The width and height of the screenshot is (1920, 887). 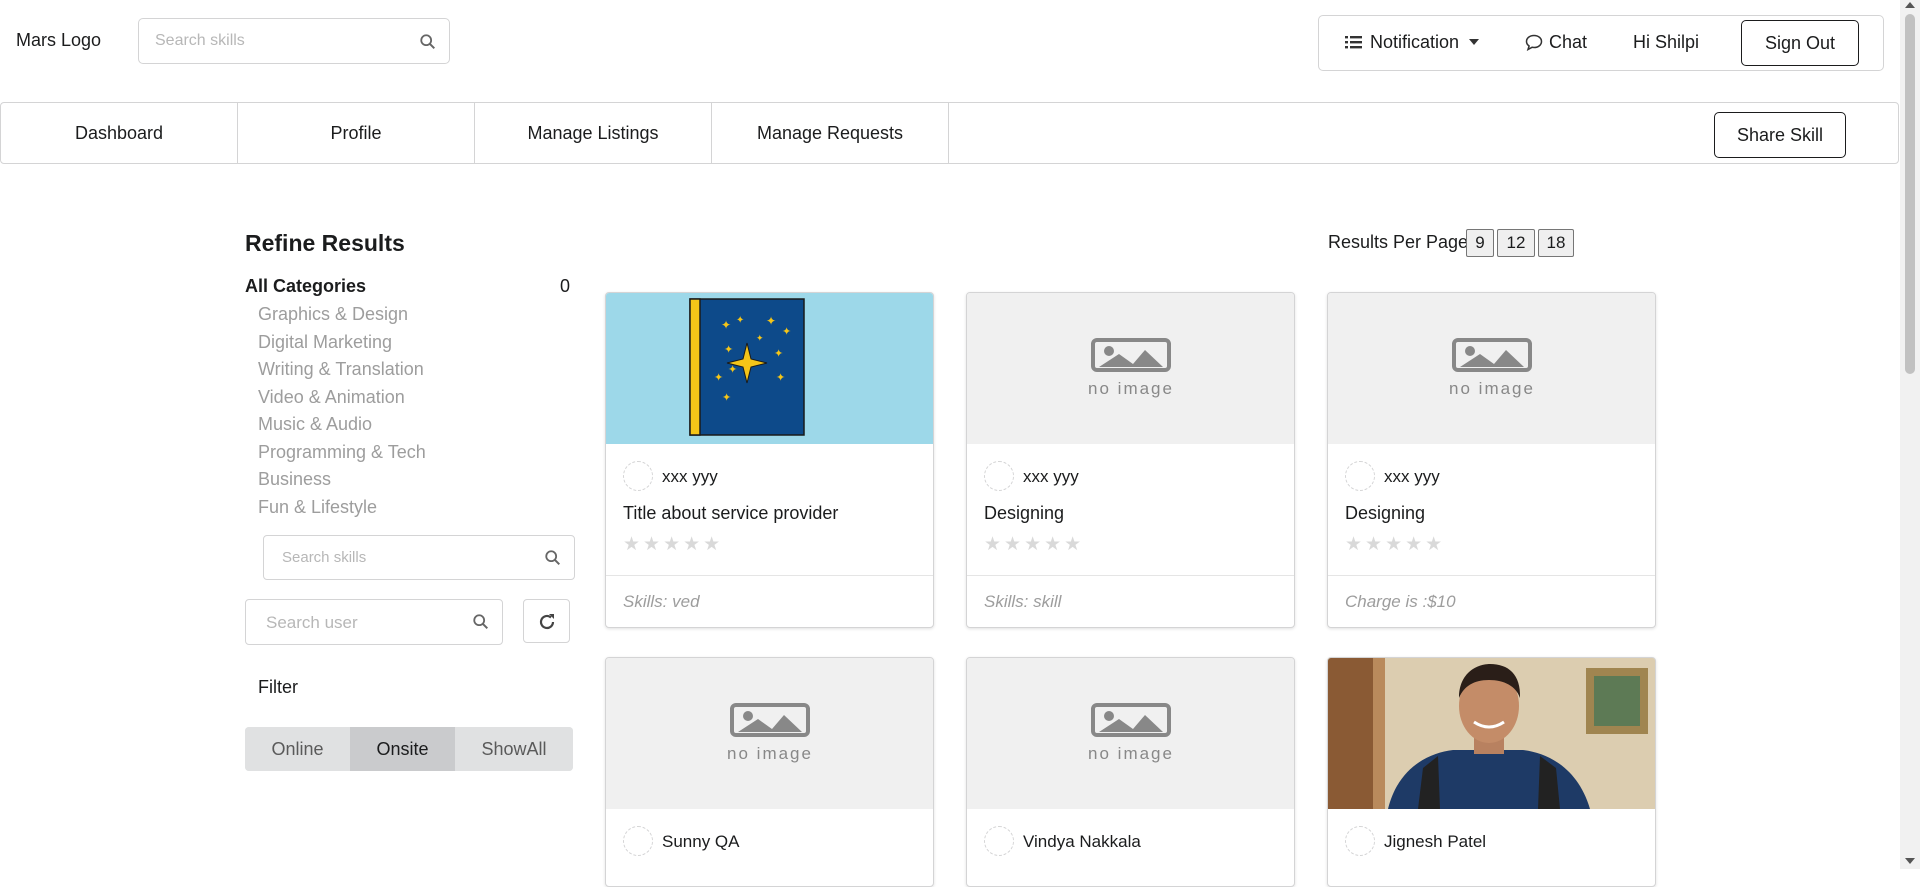 I want to click on nav-manage-requests: Manage Requests, so click(x=830, y=133).